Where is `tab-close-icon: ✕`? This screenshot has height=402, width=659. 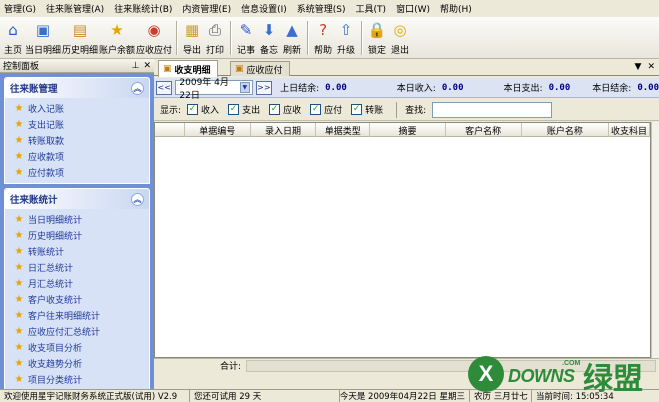 tab-close-icon: ✕ is located at coordinates (651, 67).